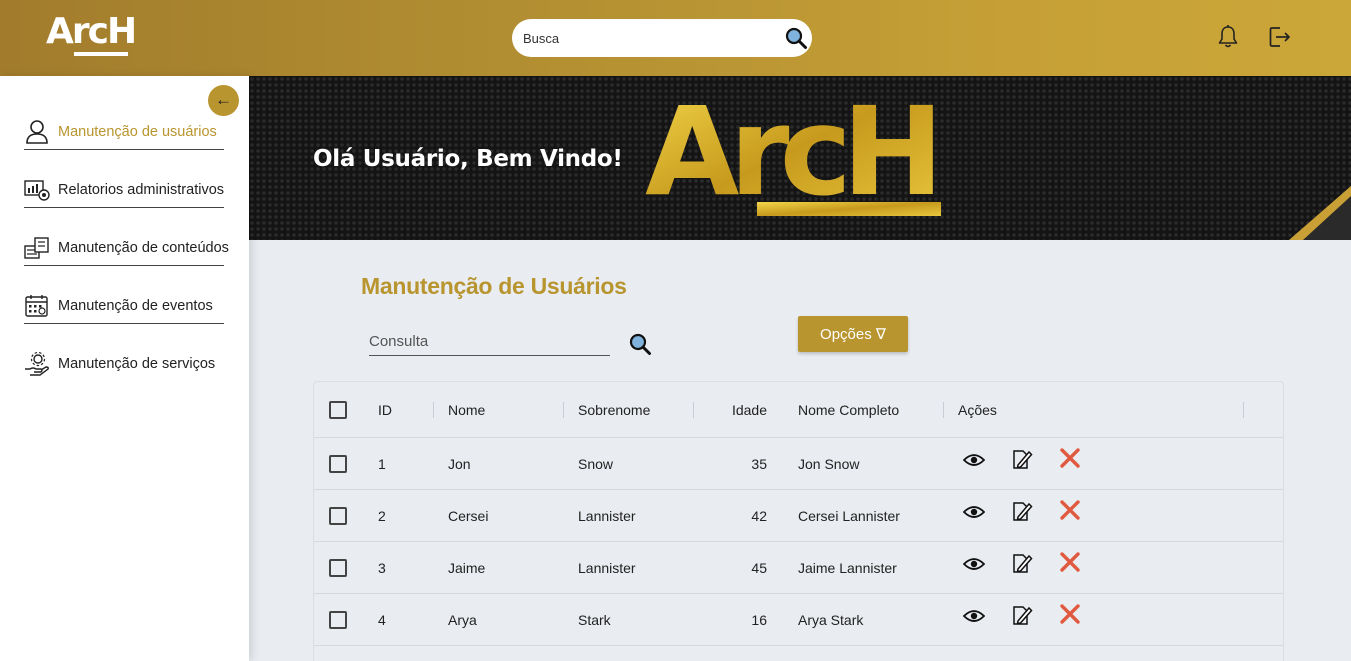 Image resolution: width=1351 pixels, height=661 pixels. Describe the element at coordinates (468, 159) in the screenshot. I see `welcome-greeting: Olá Usuário, Bem Vindo!` at that location.